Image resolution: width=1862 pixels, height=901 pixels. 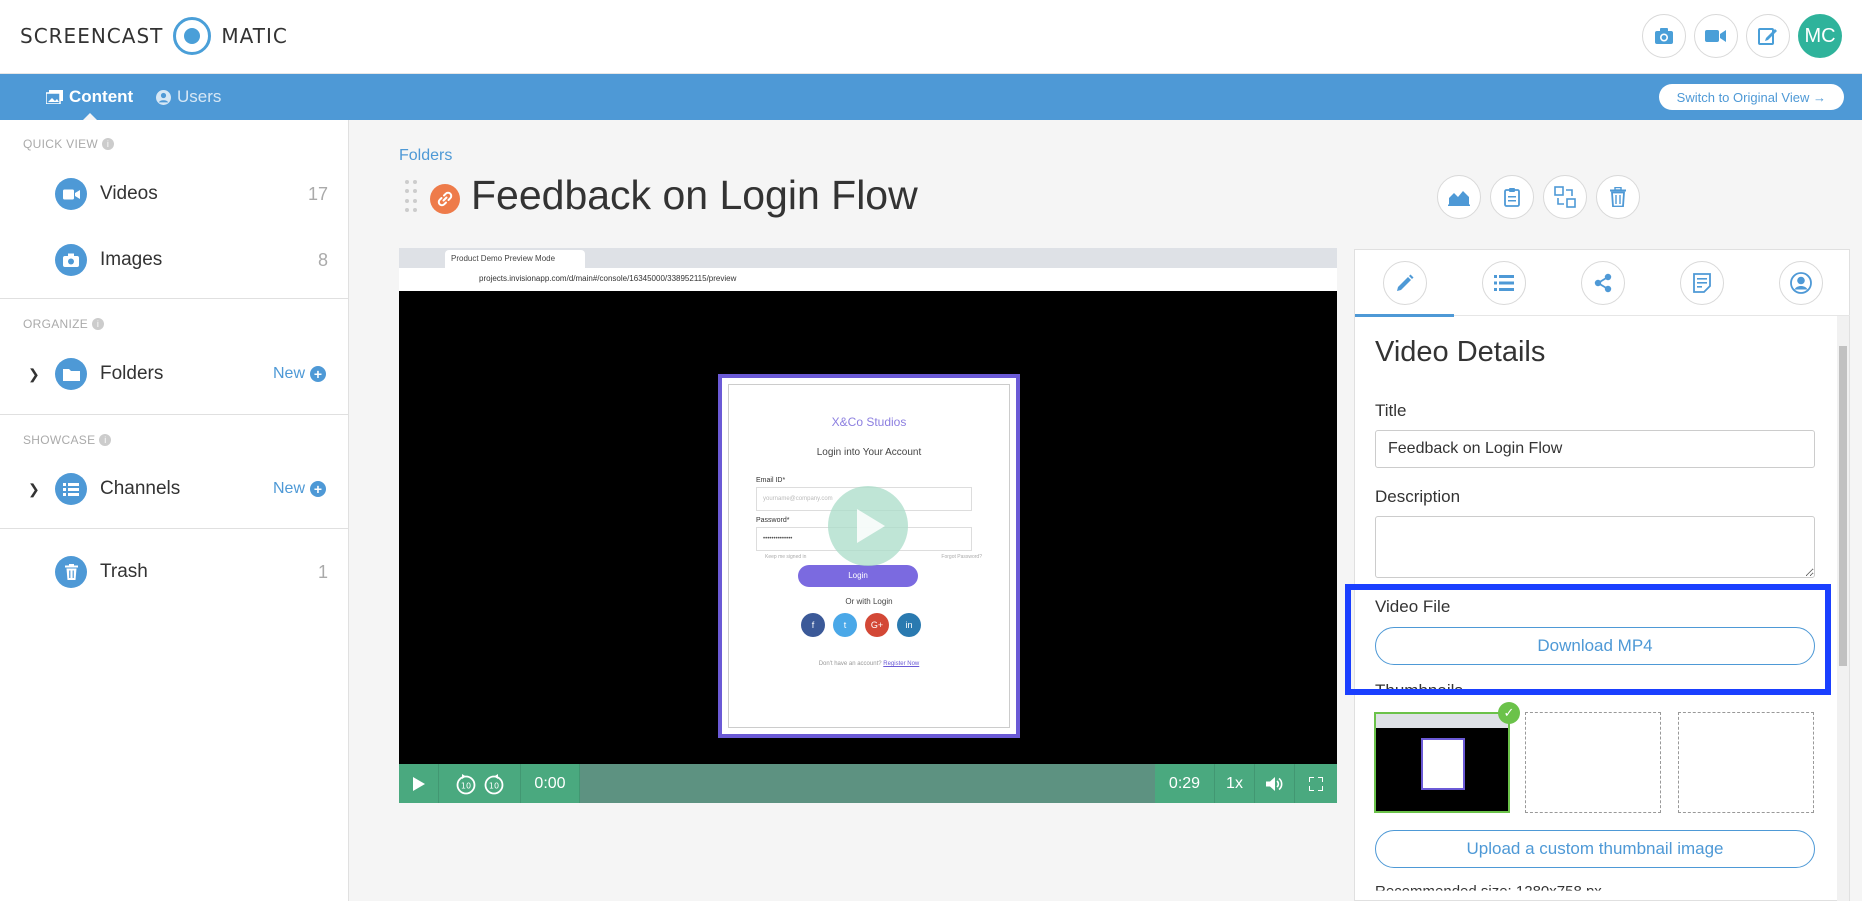 I want to click on tab-content-label: Content, so click(x=101, y=96).